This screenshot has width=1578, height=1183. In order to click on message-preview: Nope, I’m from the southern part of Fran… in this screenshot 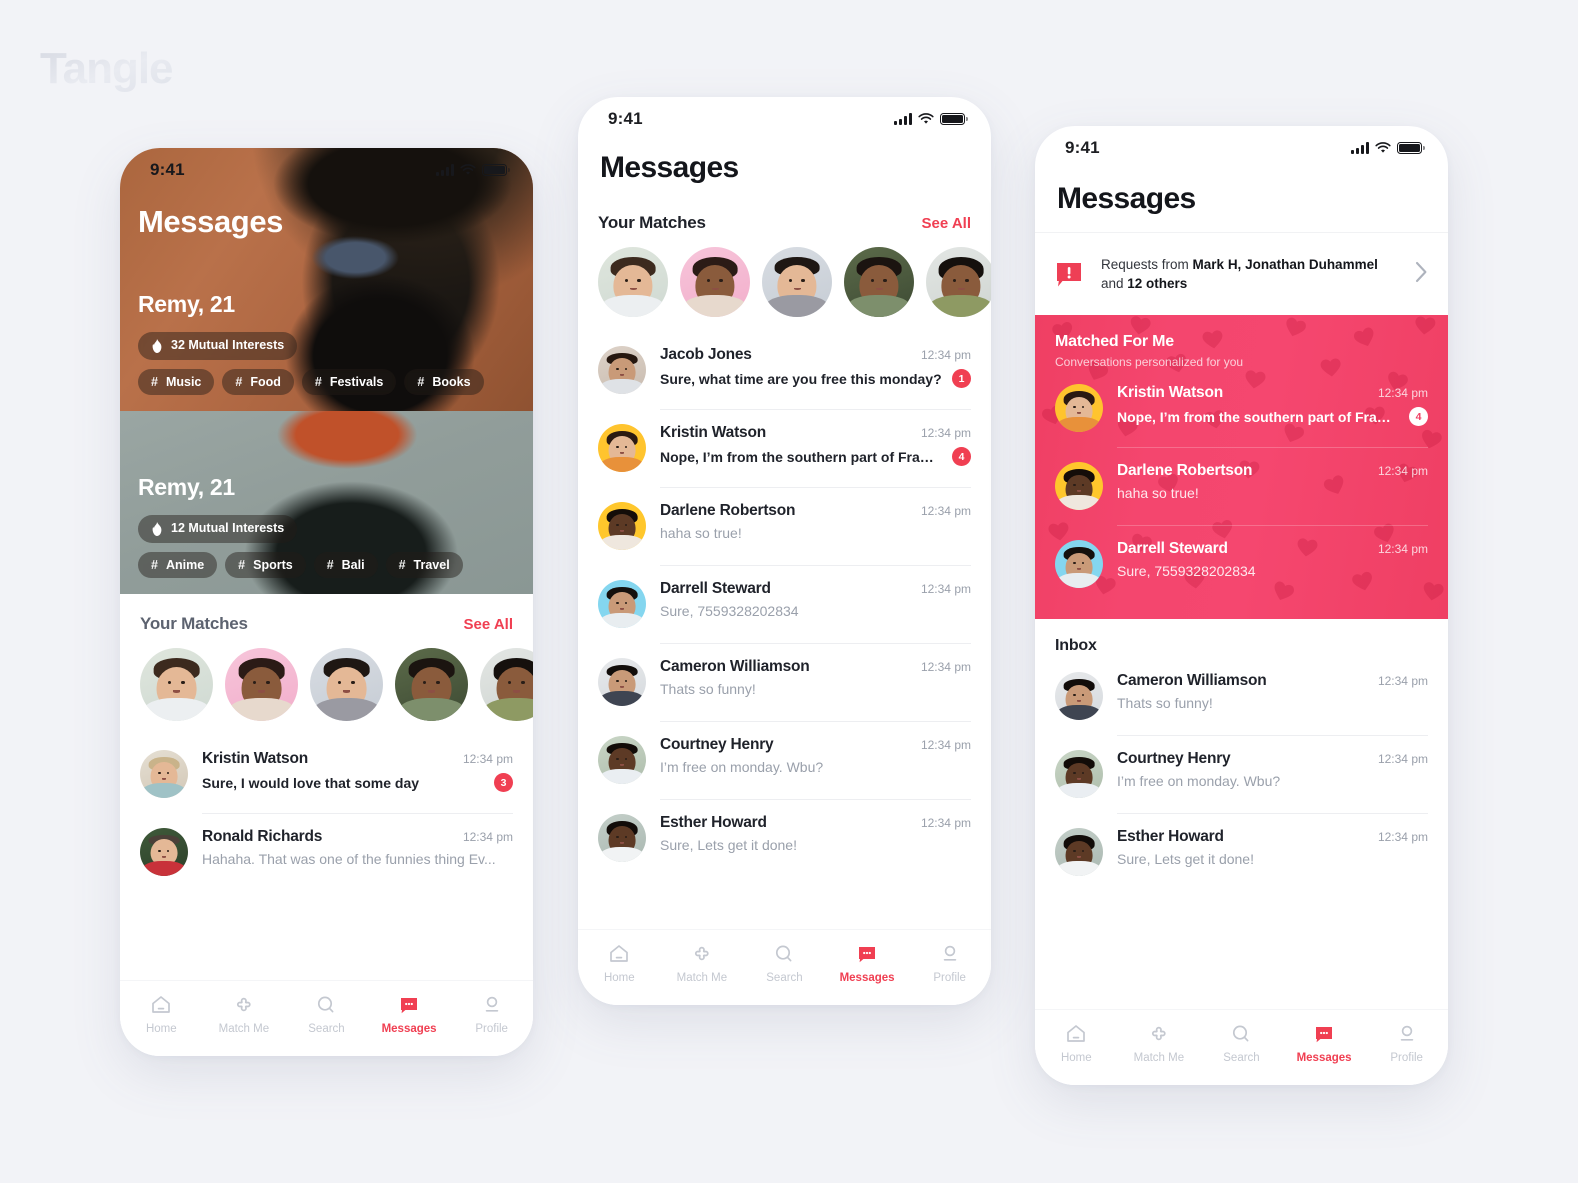, I will do `click(801, 456)`.